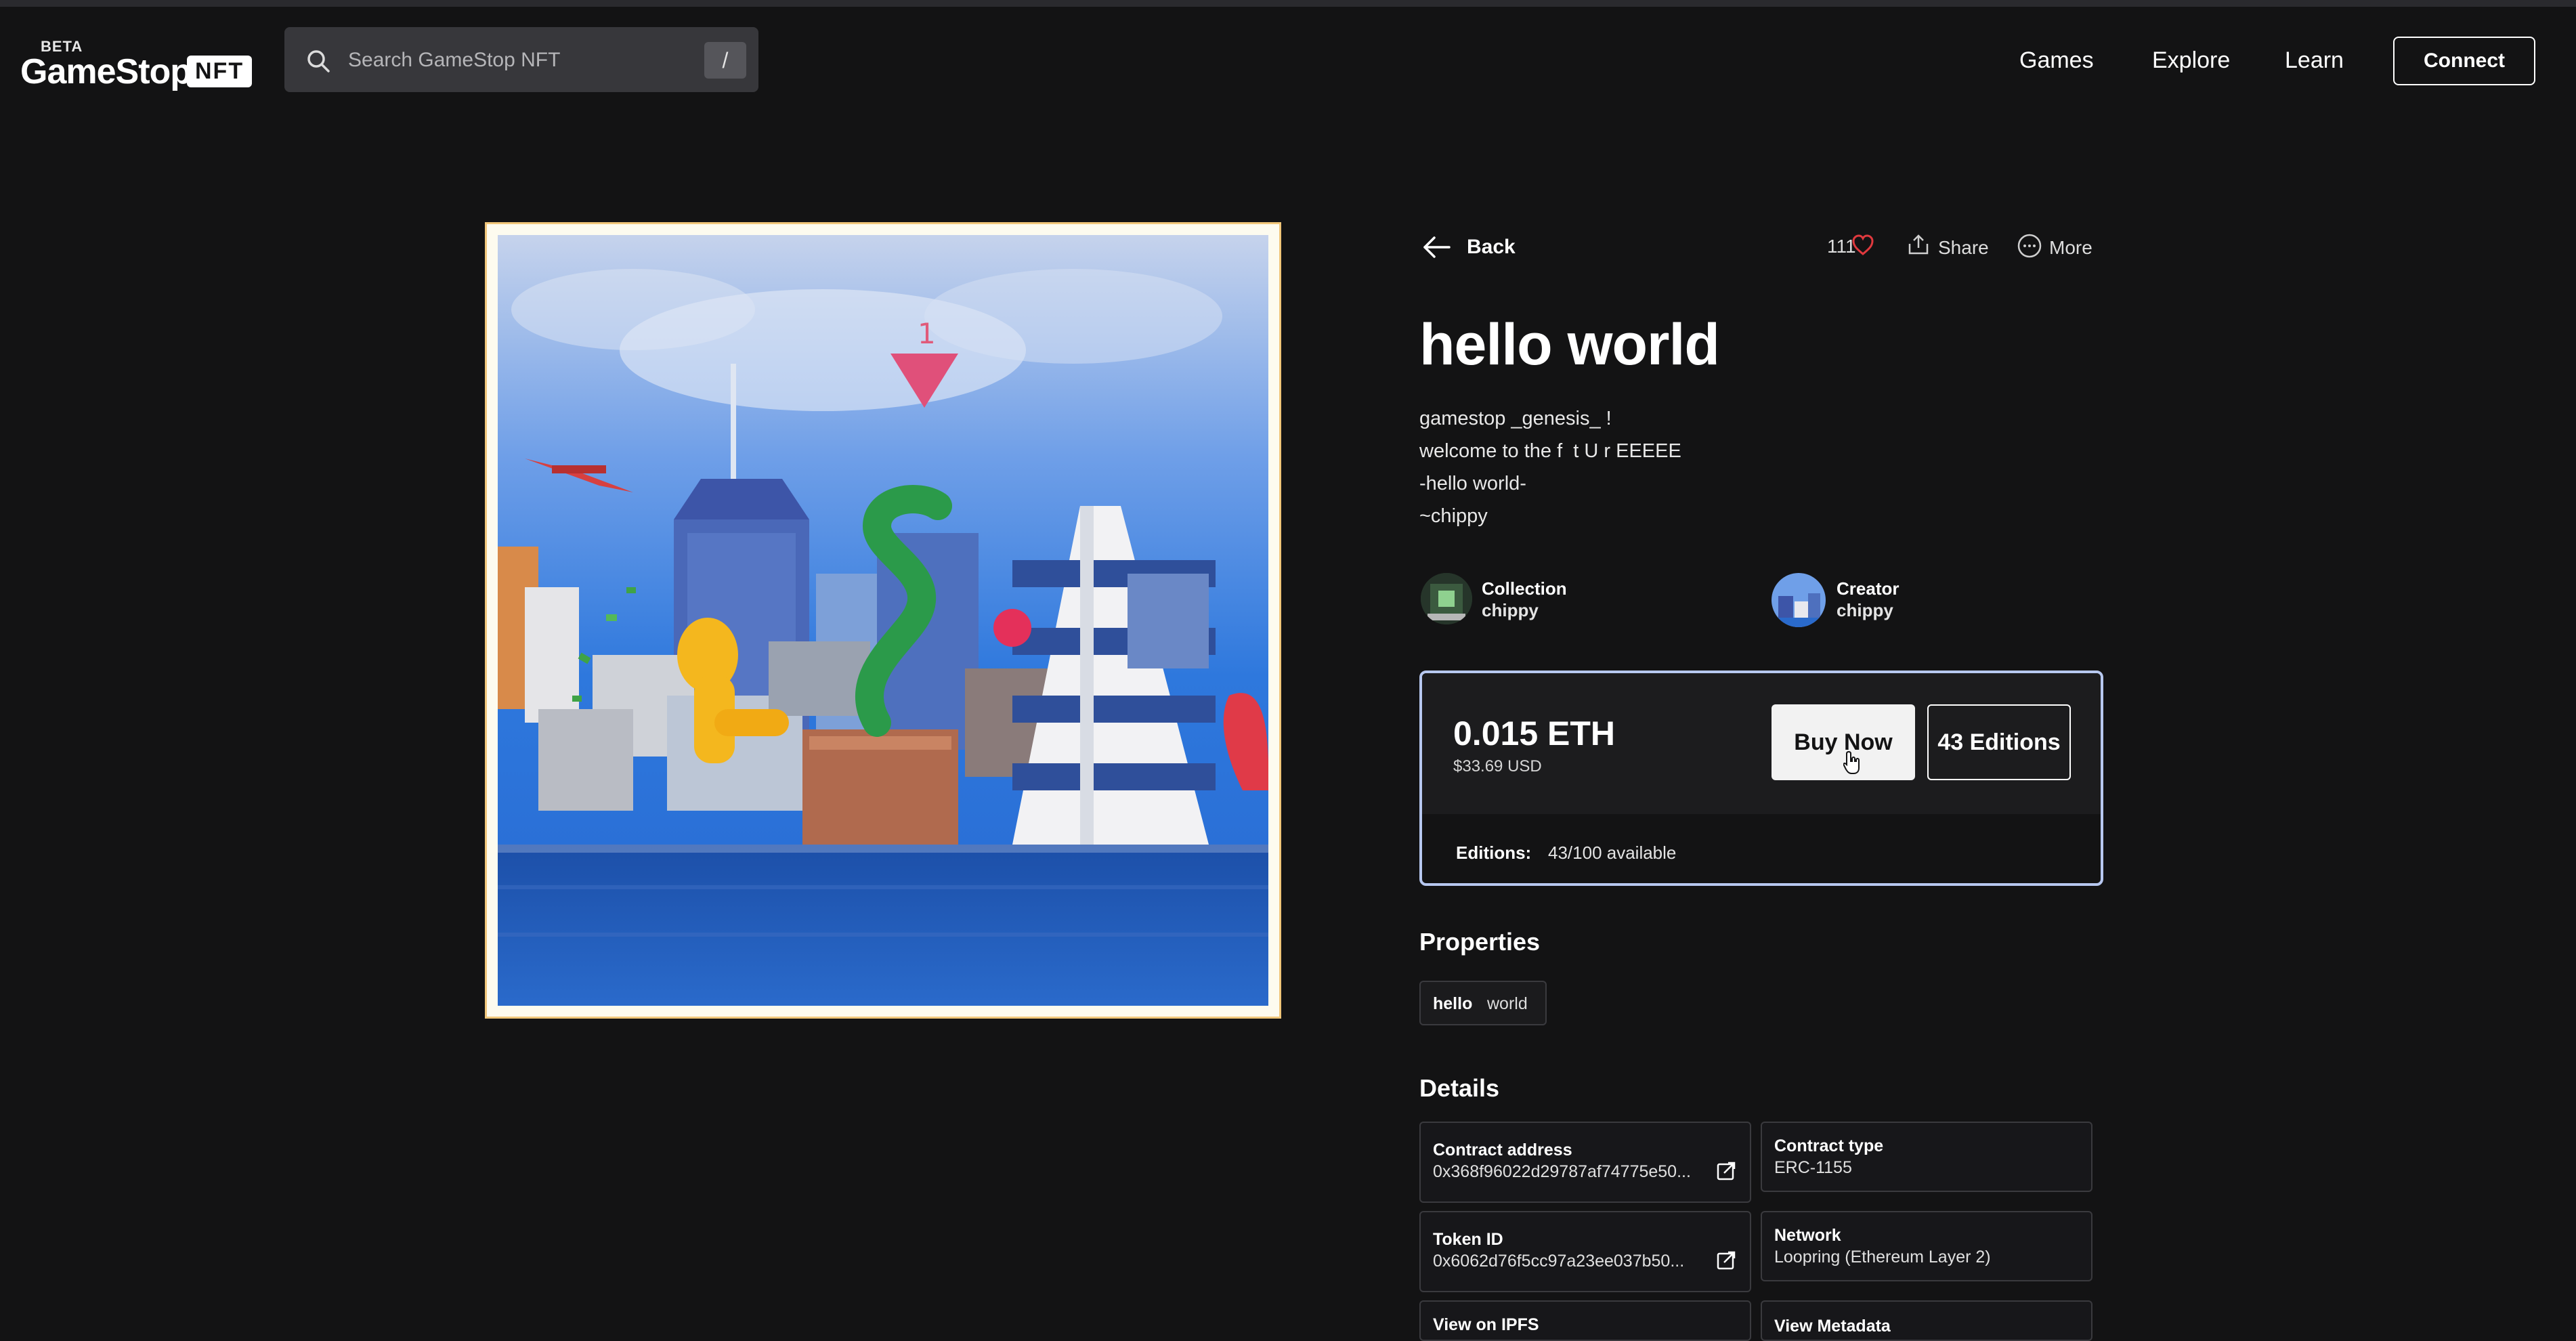 This screenshot has height=1341, width=2576. What do you see at coordinates (318, 61) in the screenshot?
I see `search-icon` at bounding box center [318, 61].